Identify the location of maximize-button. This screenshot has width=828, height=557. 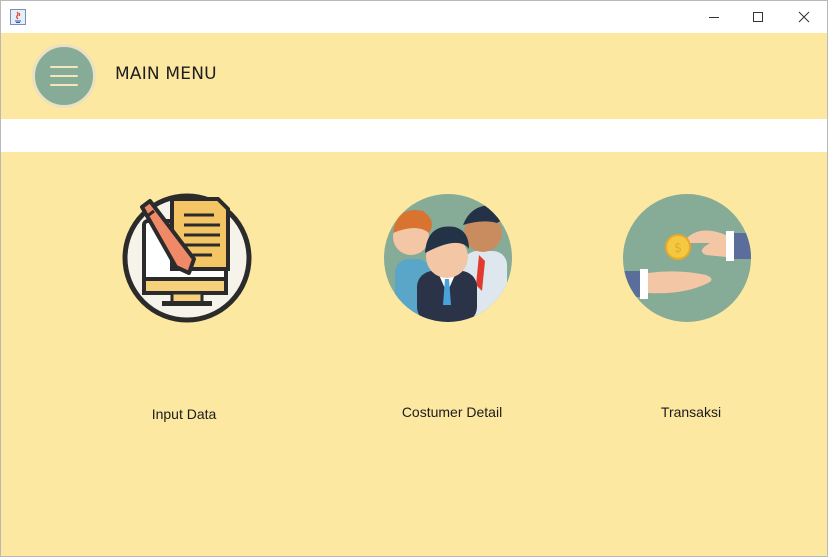
(758, 17).